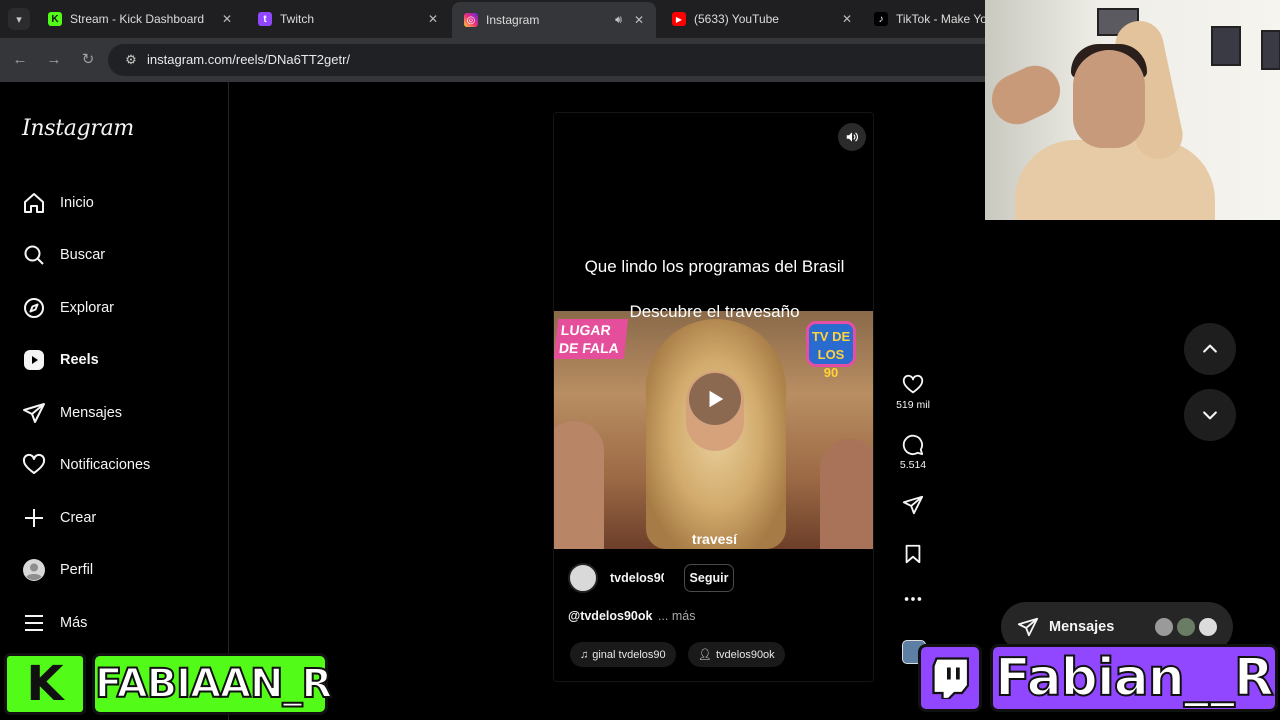  Describe the element at coordinates (913, 405) in the screenshot. I see `like-count: 519 mil` at that location.